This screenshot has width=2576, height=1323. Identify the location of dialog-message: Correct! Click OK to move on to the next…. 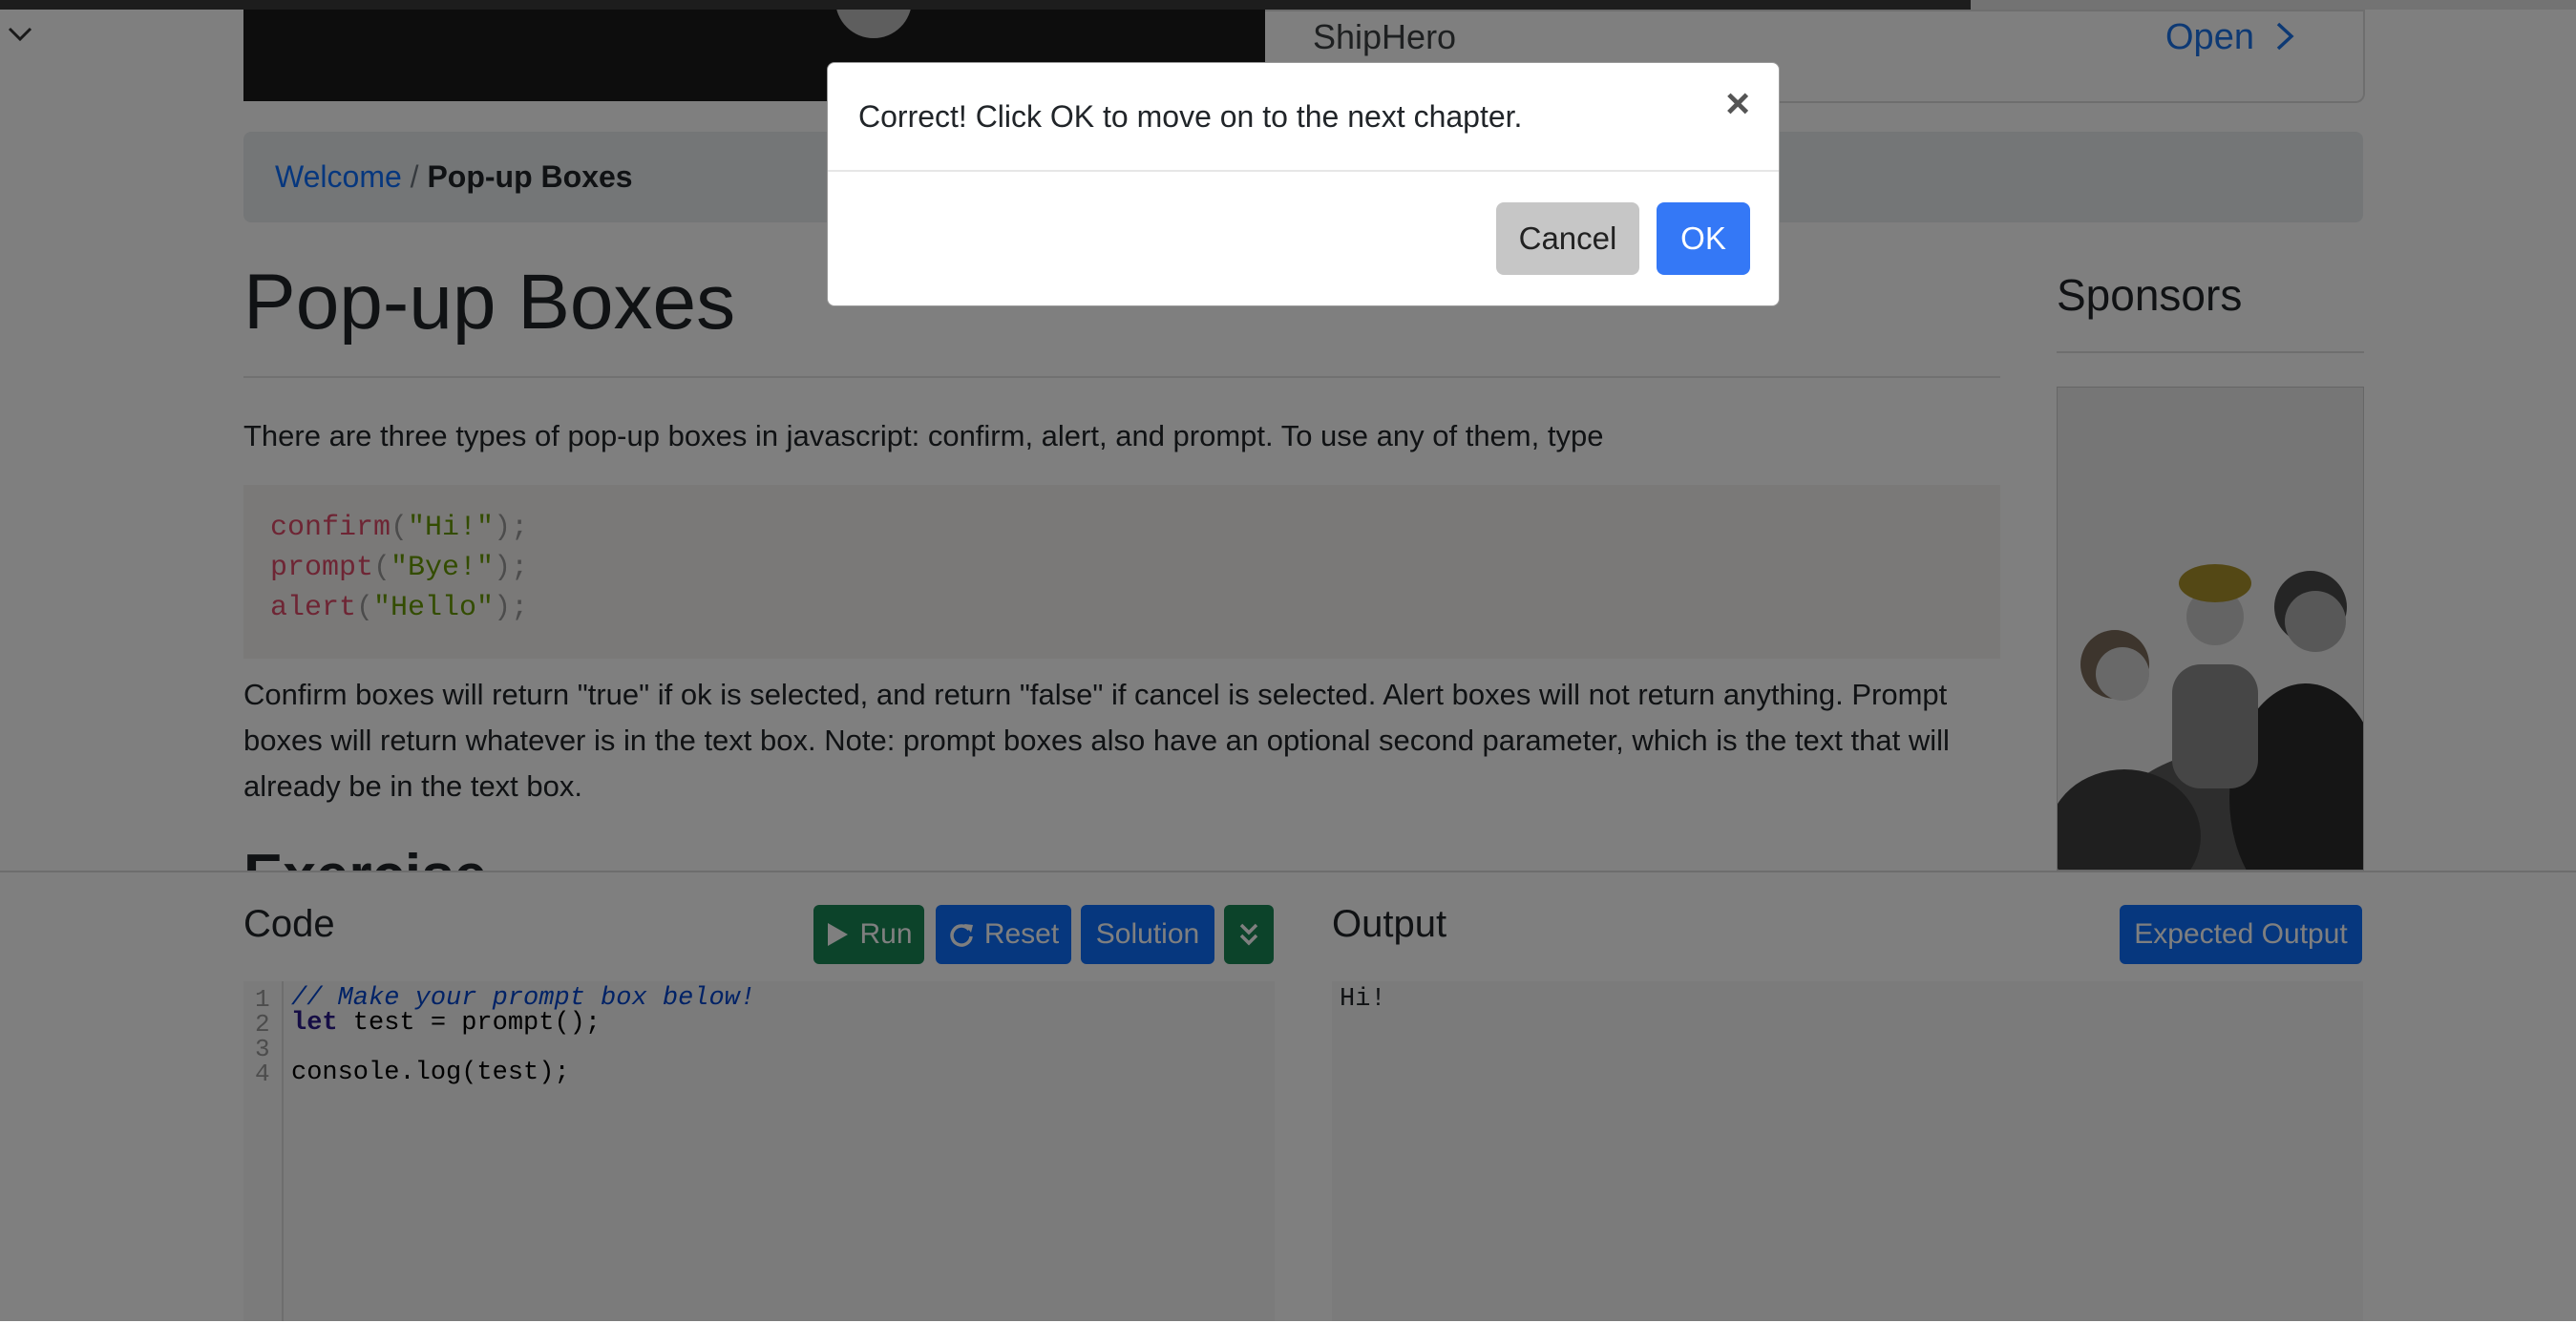
(1190, 117).